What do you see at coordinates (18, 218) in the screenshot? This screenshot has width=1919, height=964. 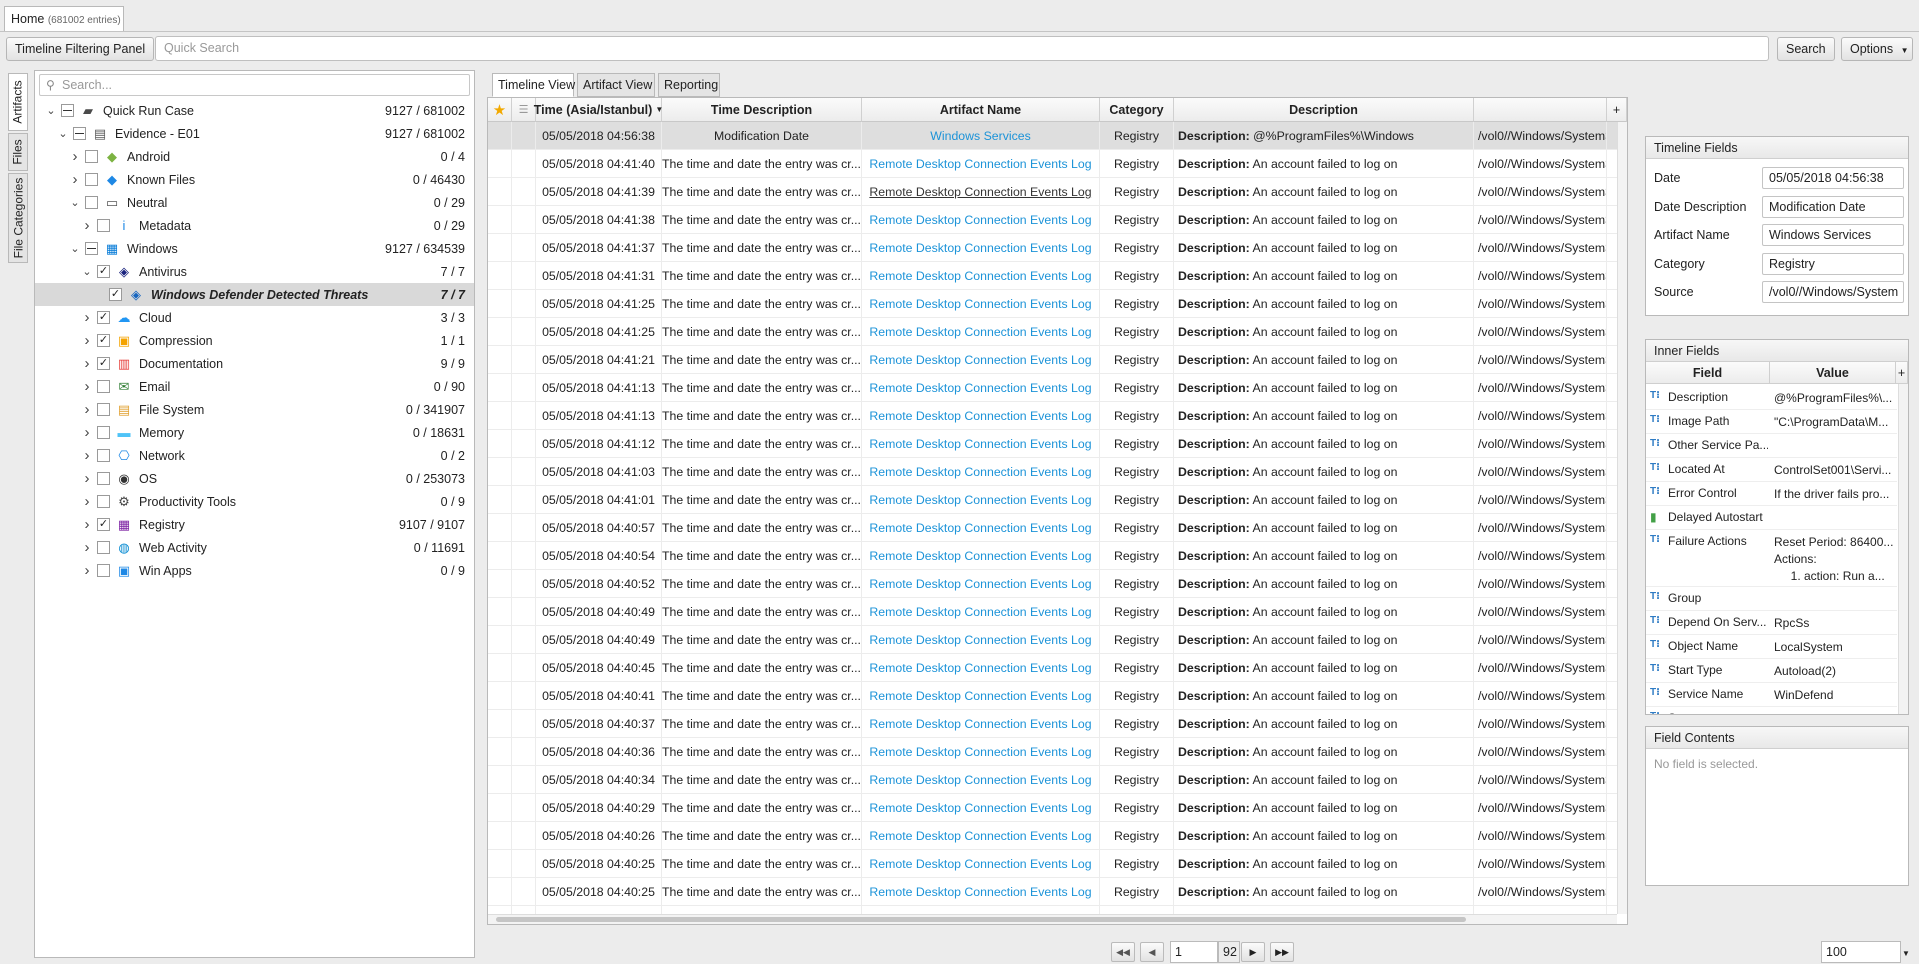 I see `tab-file-categories: File Categories` at bounding box center [18, 218].